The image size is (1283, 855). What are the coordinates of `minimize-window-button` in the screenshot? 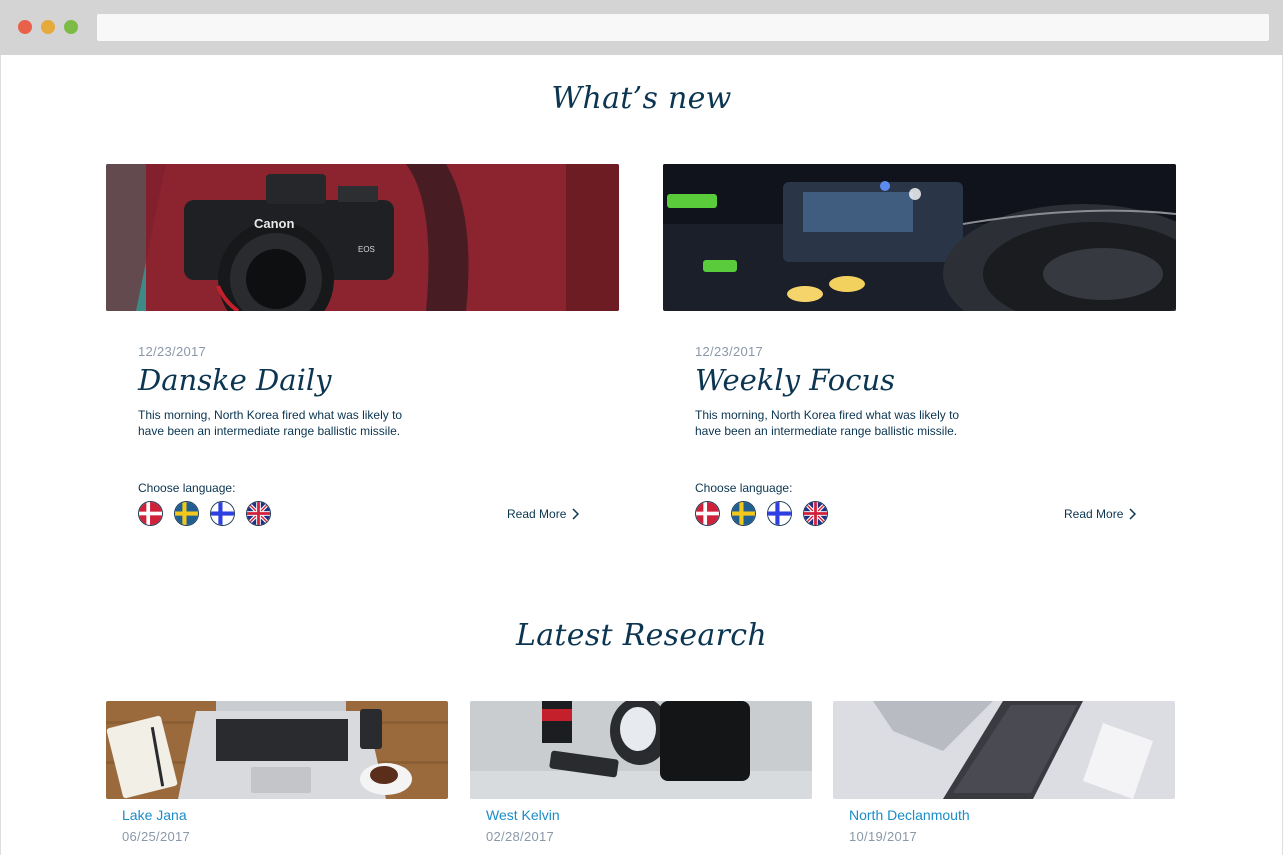 It's located at (48, 27).